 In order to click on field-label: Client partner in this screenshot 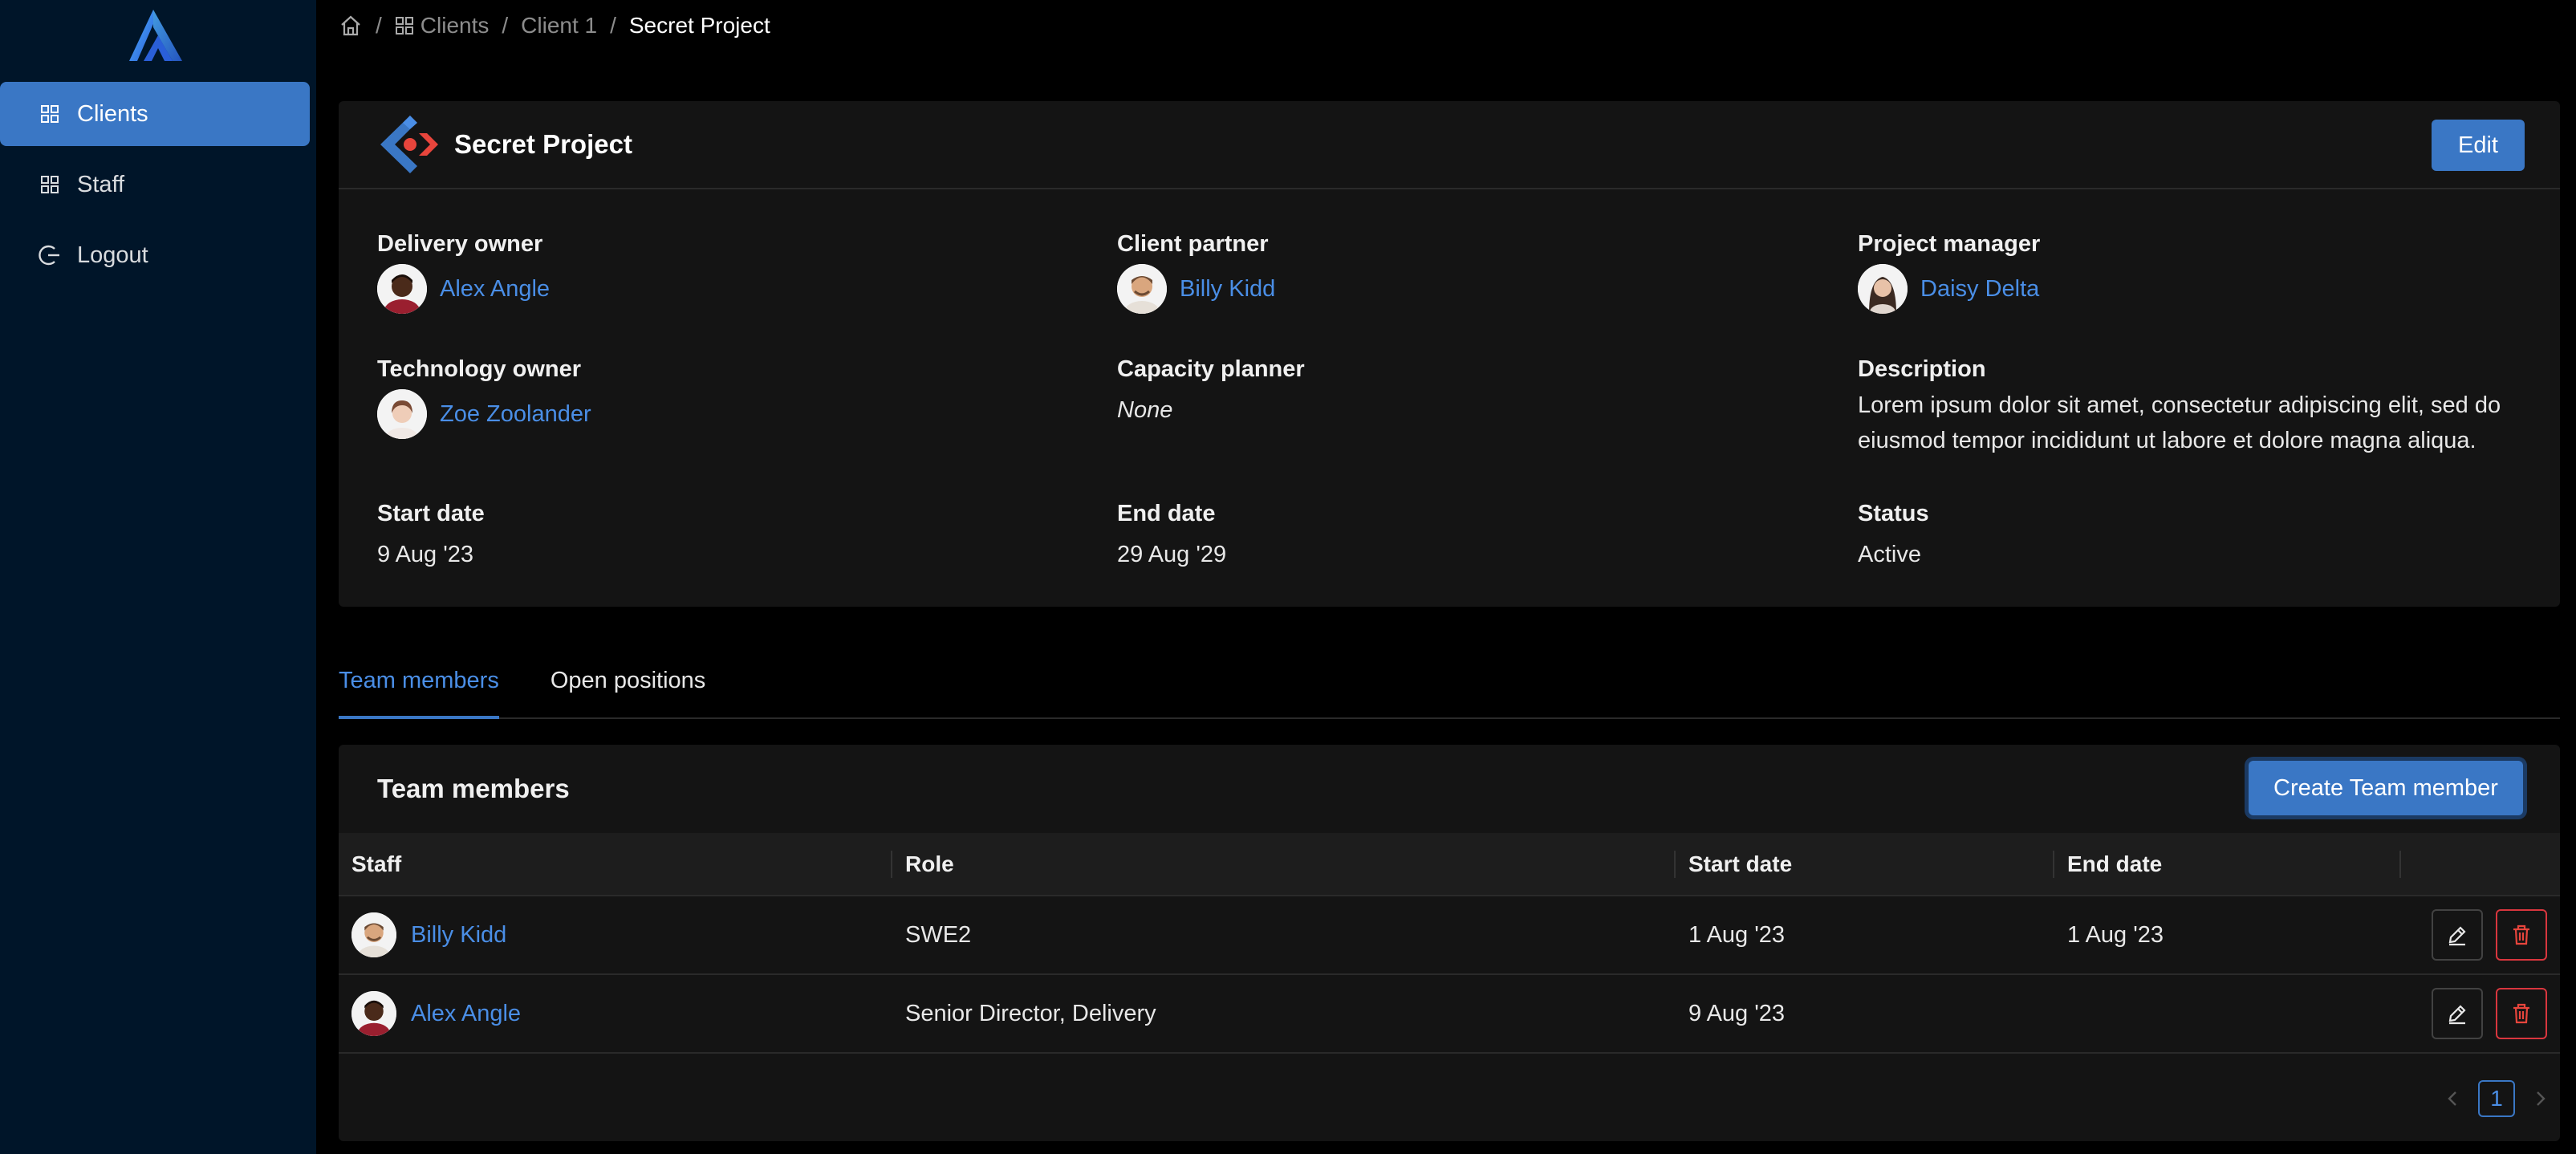, I will do `click(1193, 244)`.